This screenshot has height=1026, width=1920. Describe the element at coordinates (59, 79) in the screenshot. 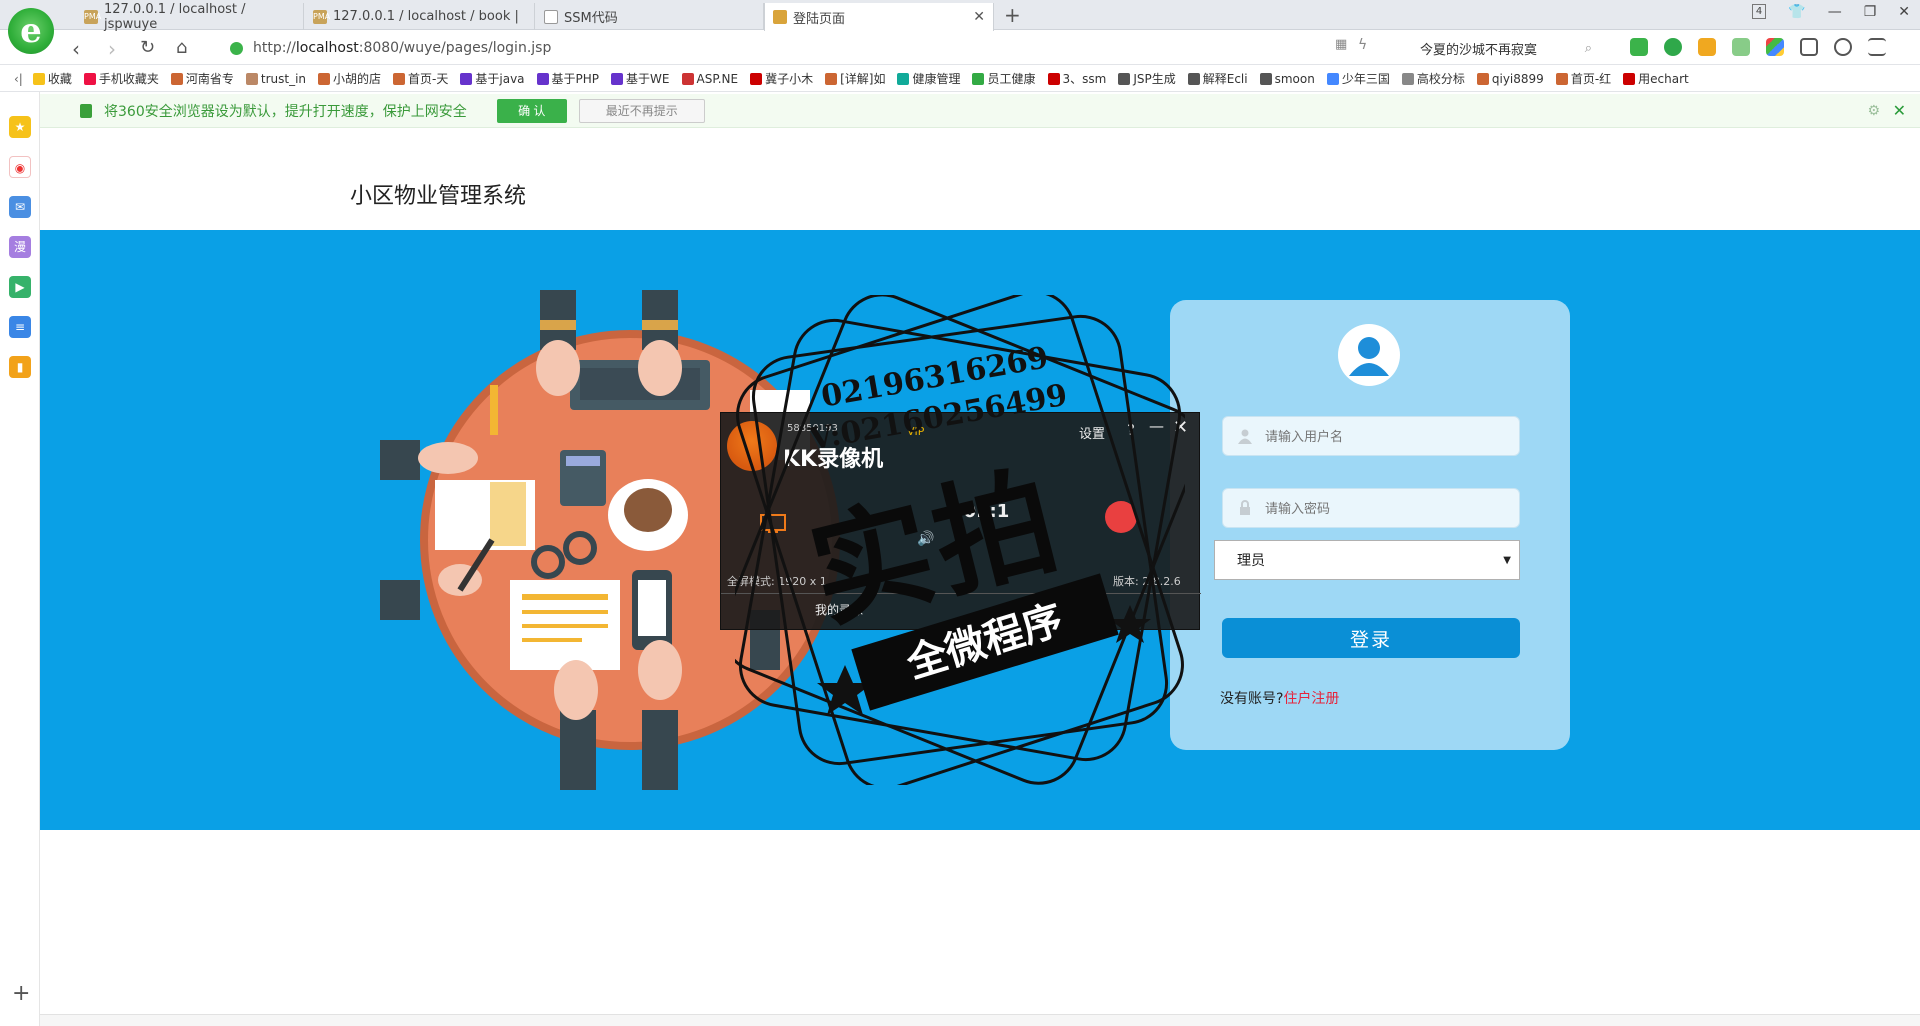

I see `bookmark-label: 收藏` at that location.